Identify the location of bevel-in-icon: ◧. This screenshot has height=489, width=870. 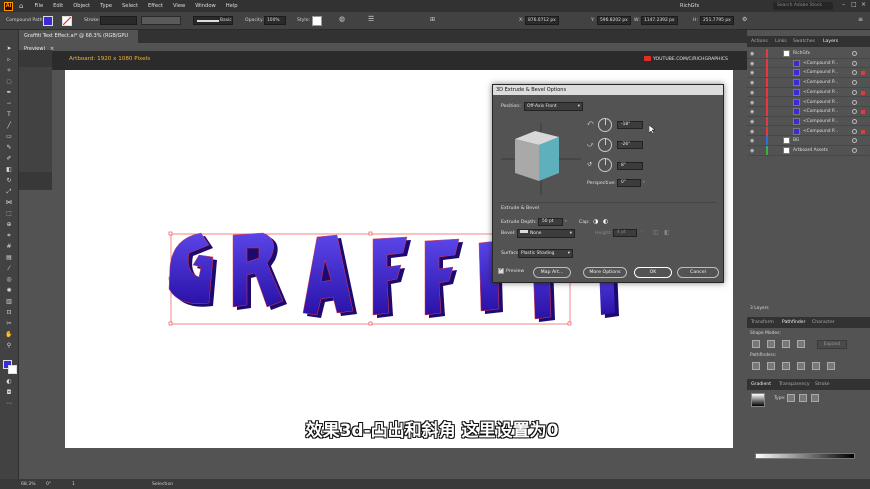
(667, 232).